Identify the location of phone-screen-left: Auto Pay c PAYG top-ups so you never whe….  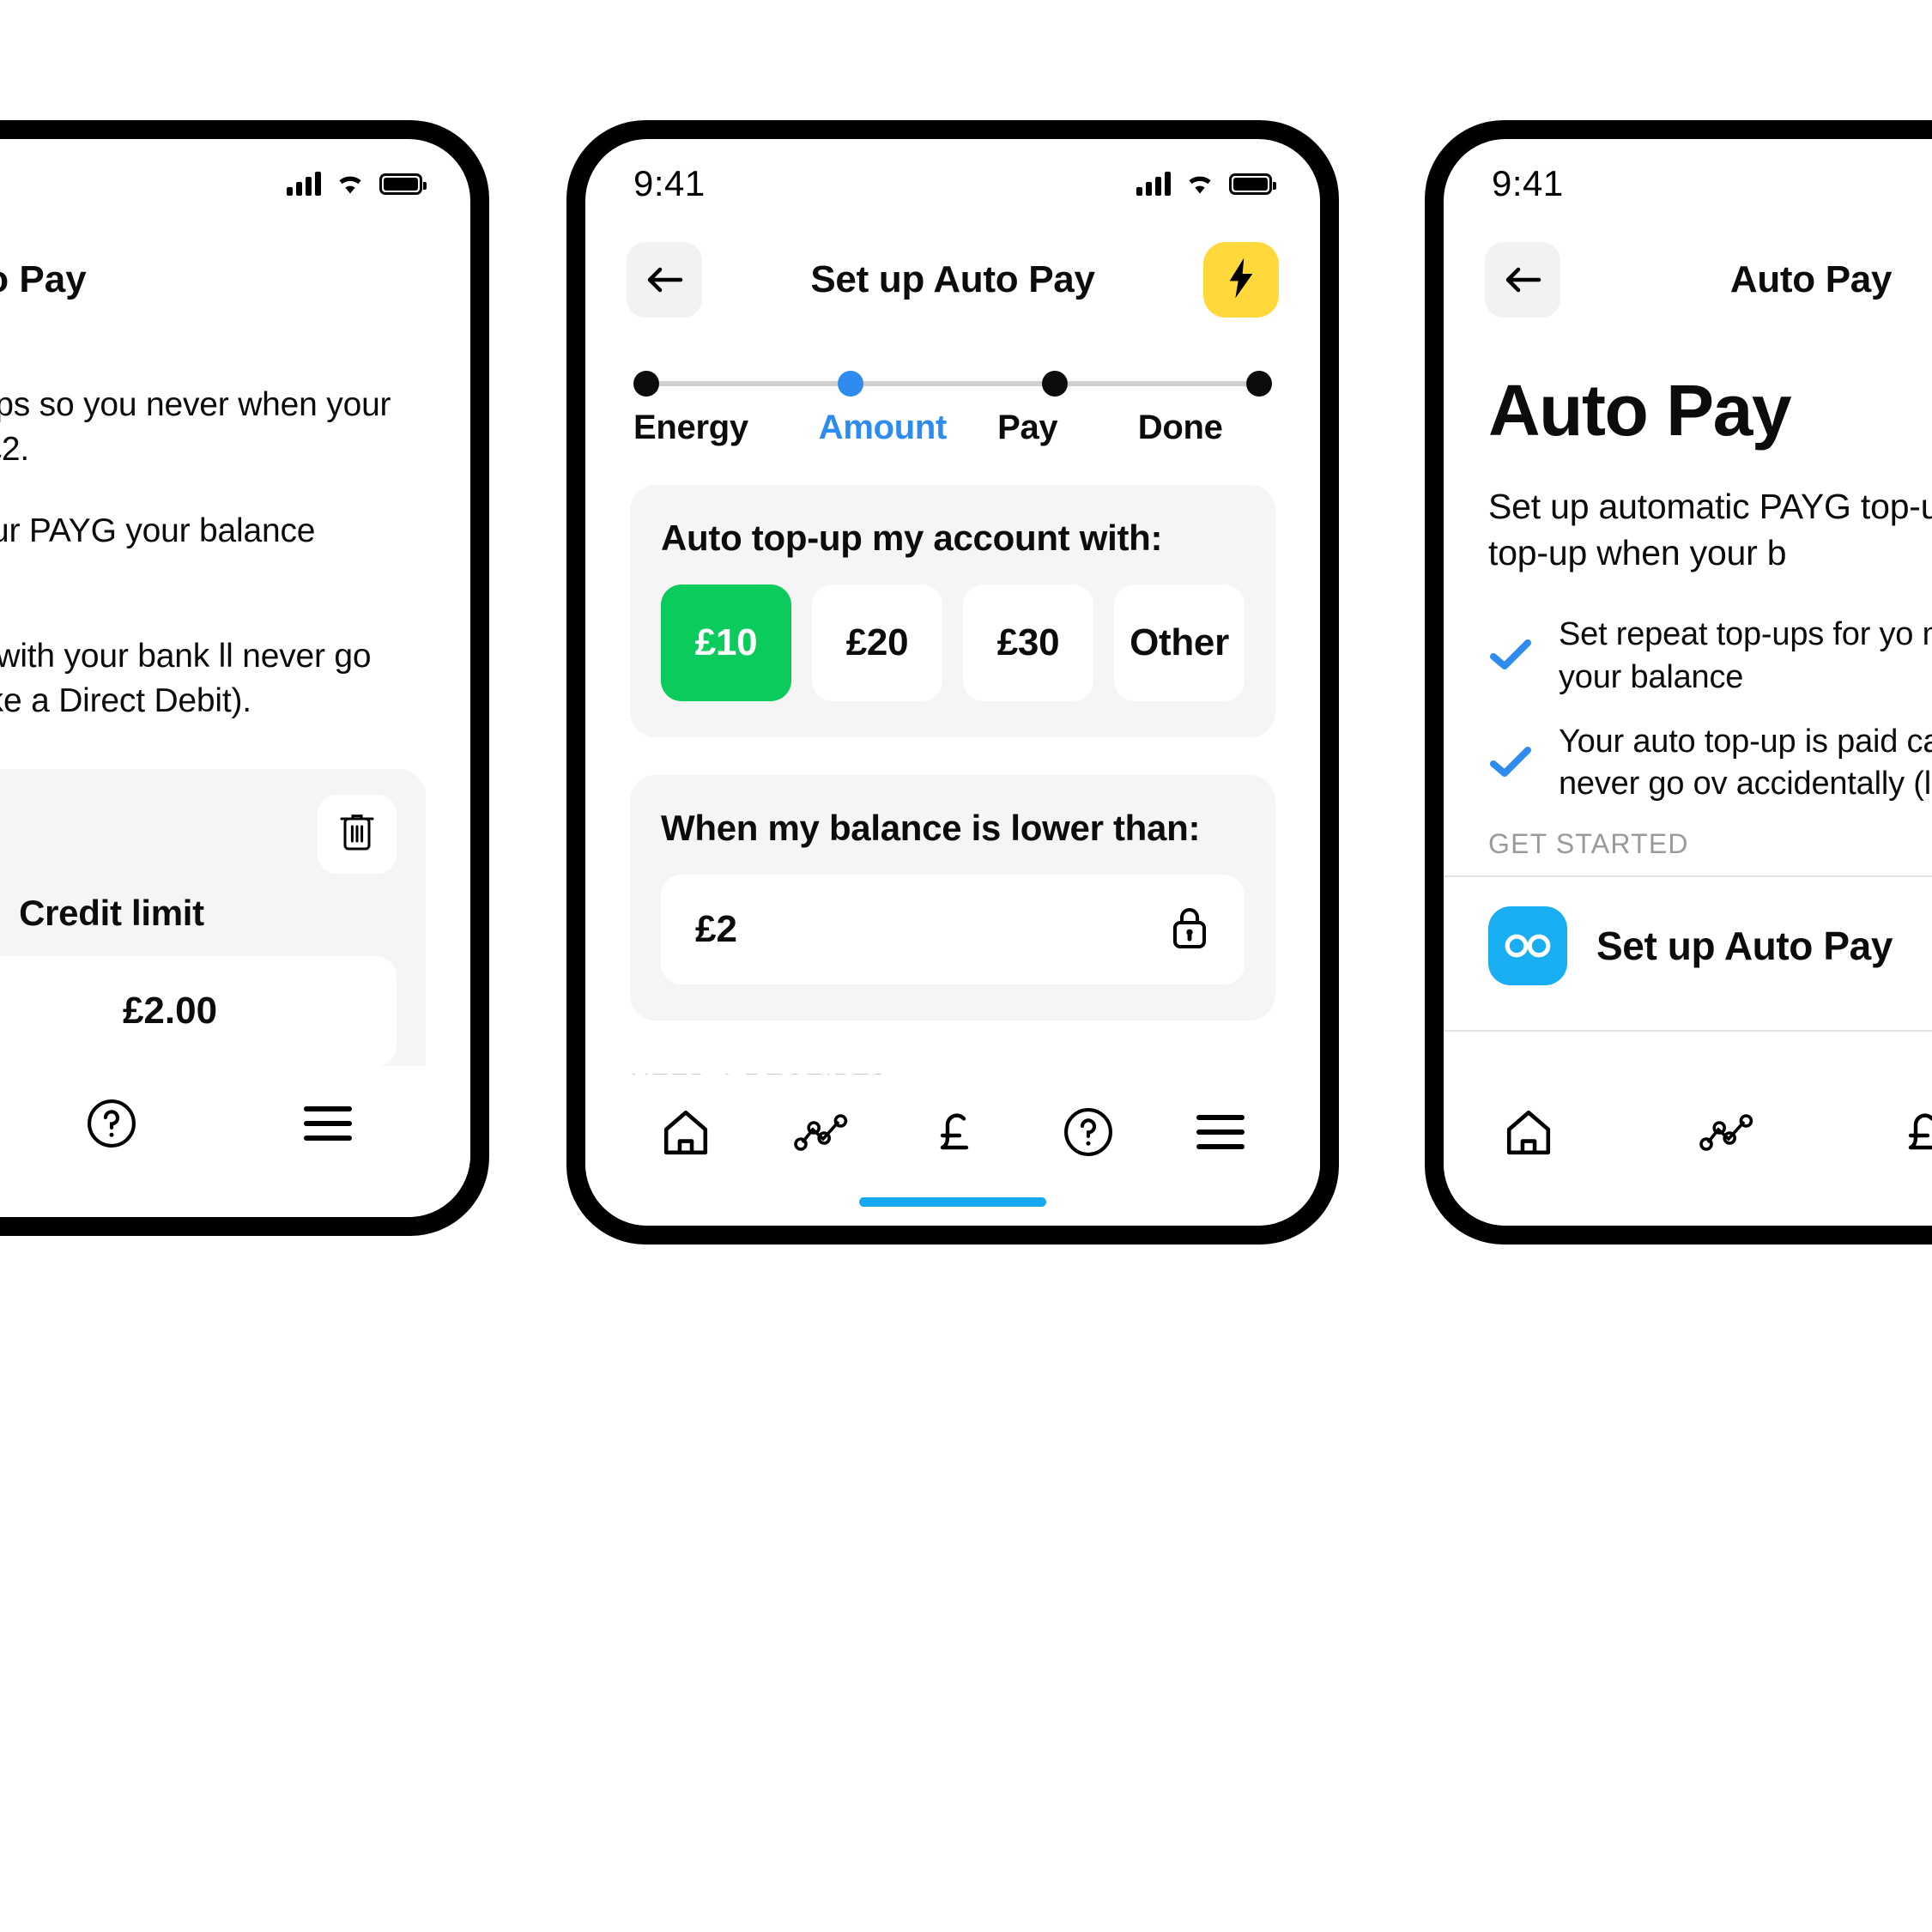
(235, 678).